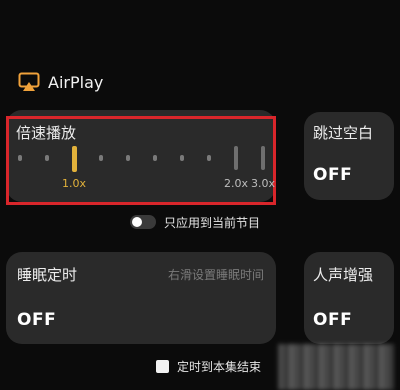 This screenshot has width=400, height=390. Describe the element at coordinates (74, 183) in the screenshot. I see `speed-label-1x: 1.0x` at that location.